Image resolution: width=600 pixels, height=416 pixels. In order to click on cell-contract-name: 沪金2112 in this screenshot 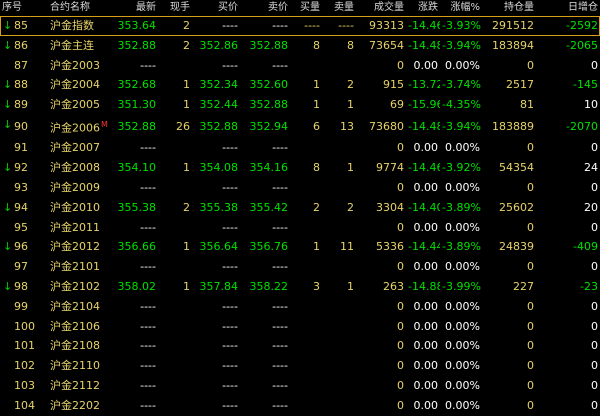, I will do `click(81, 386)`.